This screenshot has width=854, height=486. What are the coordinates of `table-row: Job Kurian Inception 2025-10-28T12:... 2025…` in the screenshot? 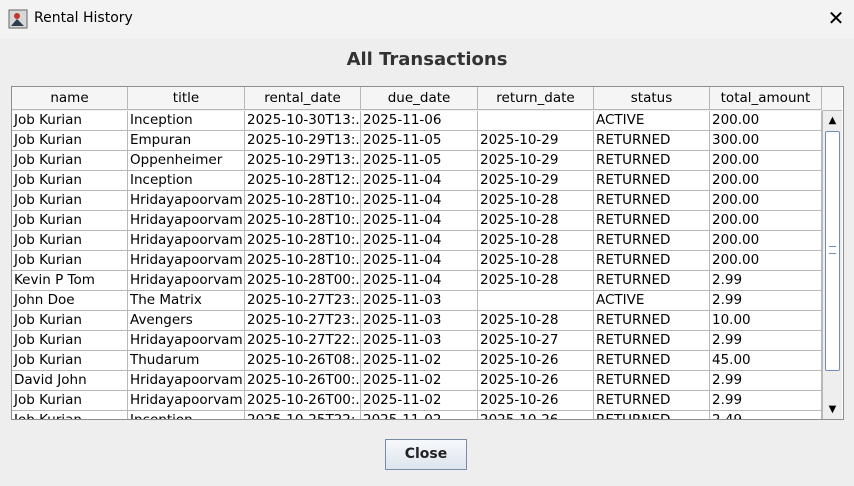 It's located at (417, 181).